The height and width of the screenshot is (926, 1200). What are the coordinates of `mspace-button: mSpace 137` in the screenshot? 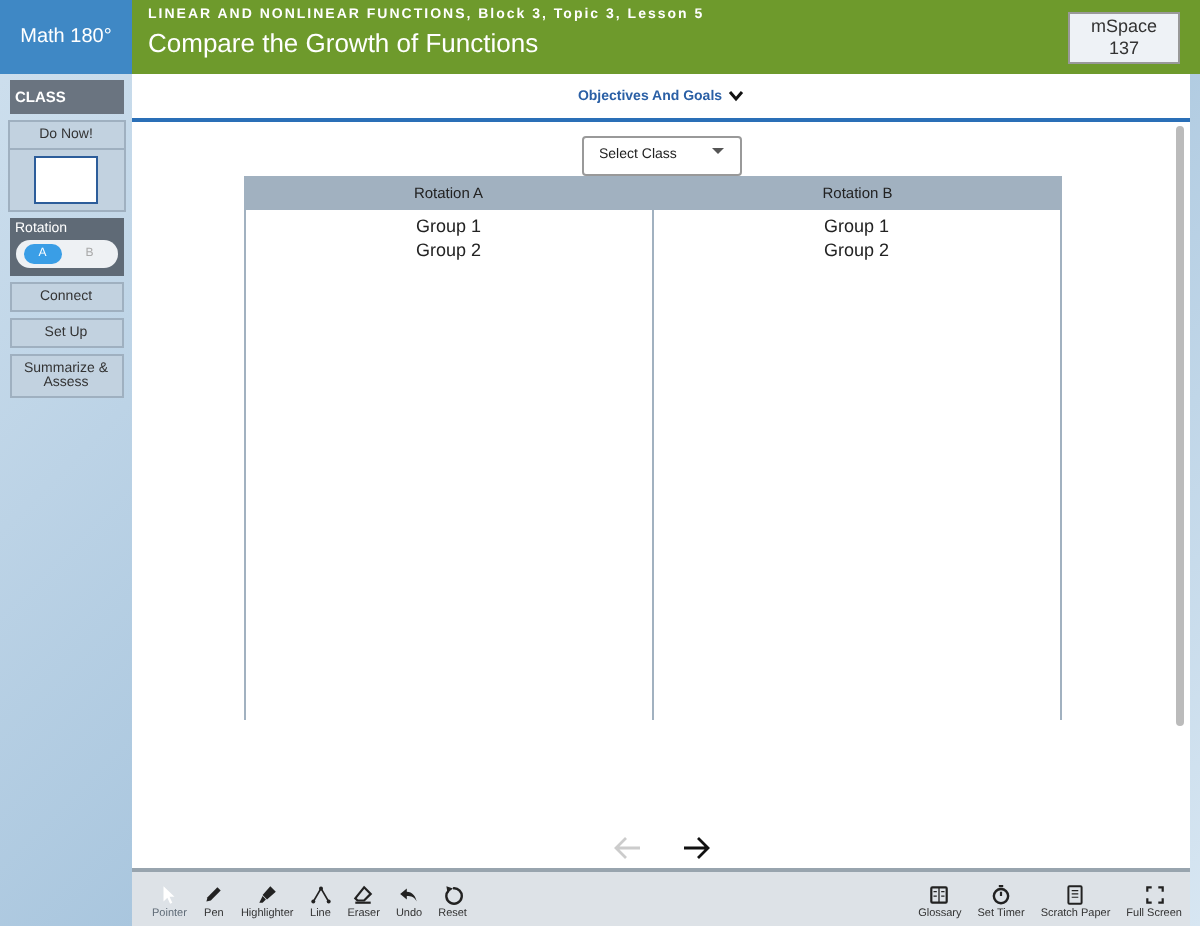 It's located at (1124, 38).